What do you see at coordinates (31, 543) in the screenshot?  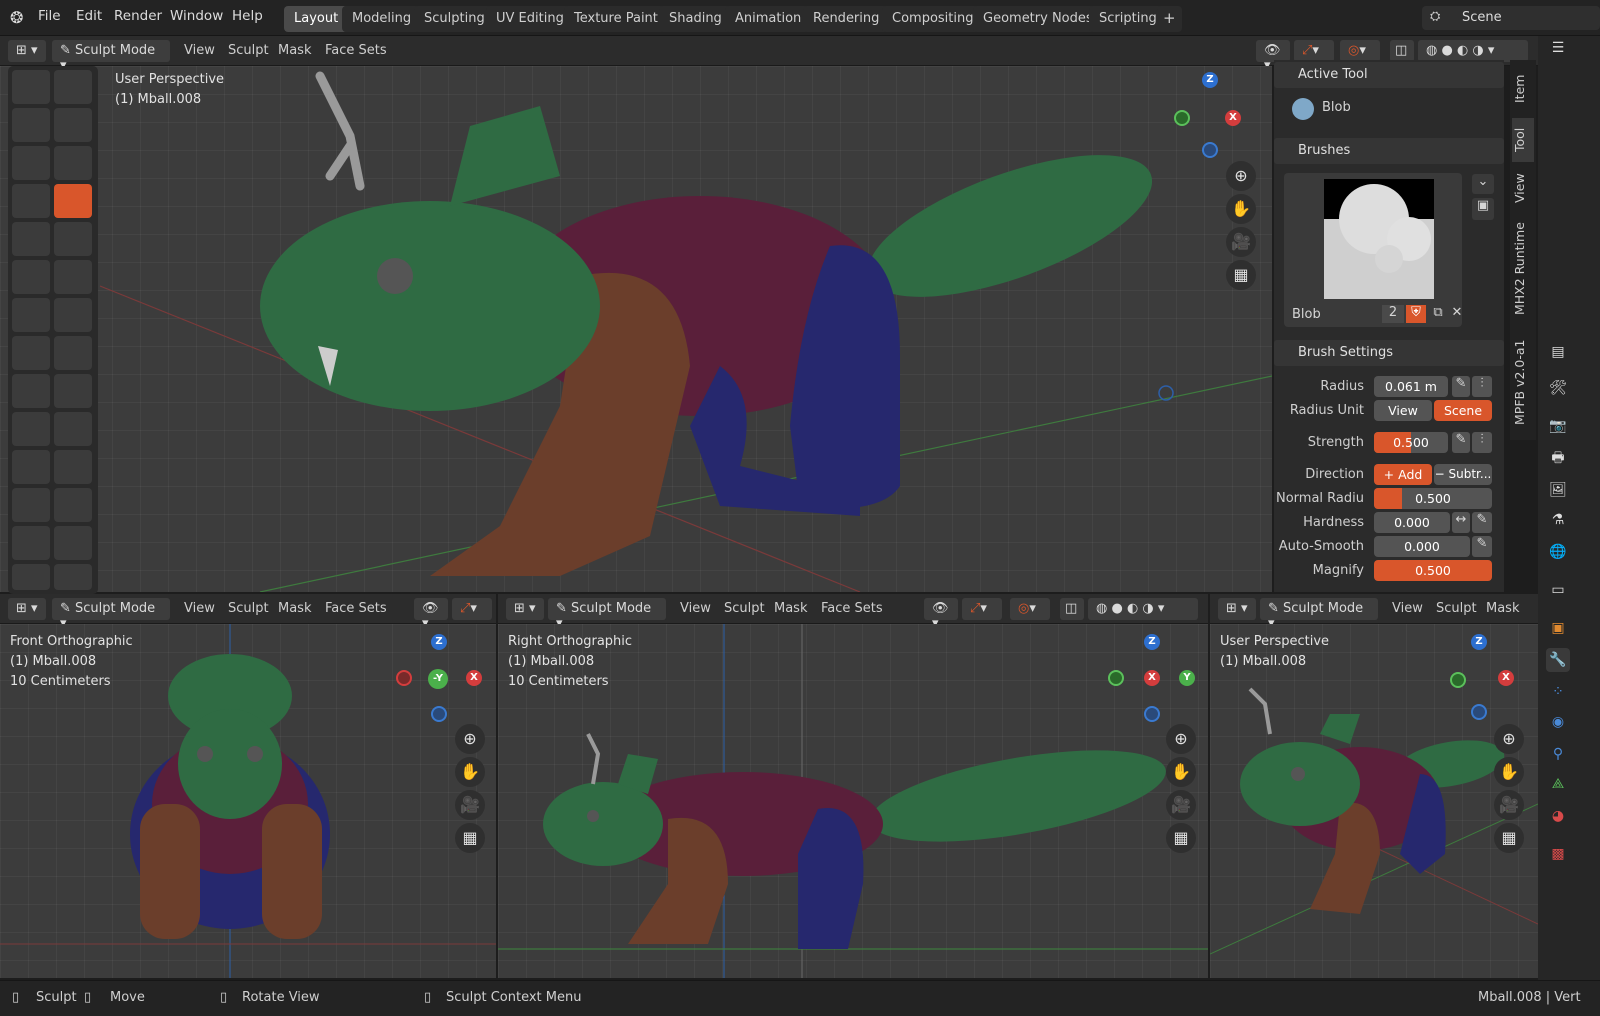 I see `cloth-brush-icon` at bounding box center [31, 543].